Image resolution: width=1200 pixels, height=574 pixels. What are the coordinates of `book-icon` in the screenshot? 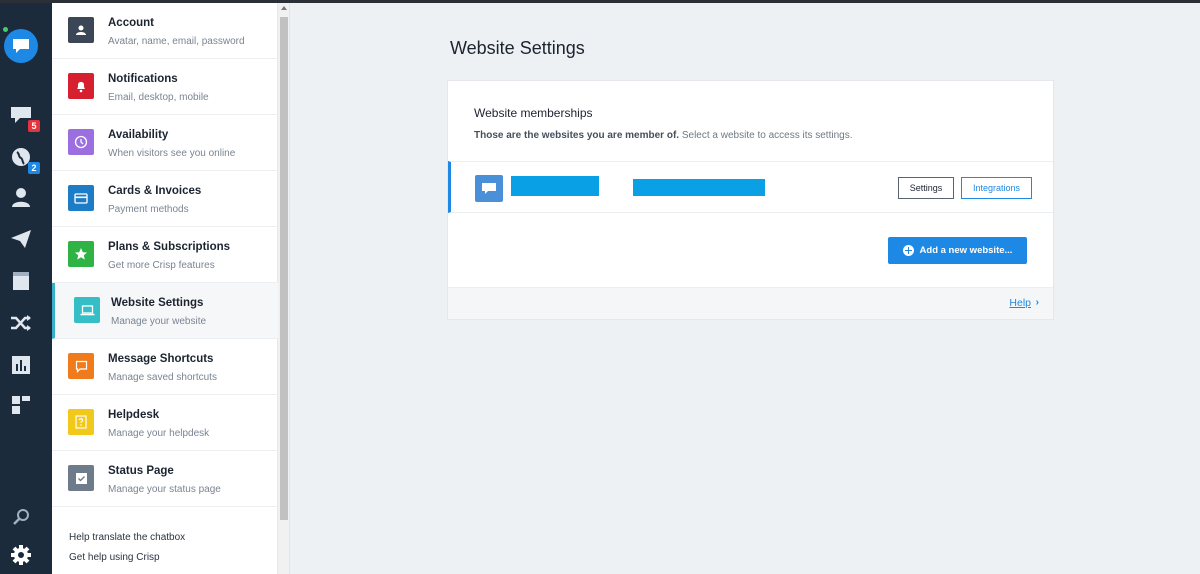 It's located at (21, 281).